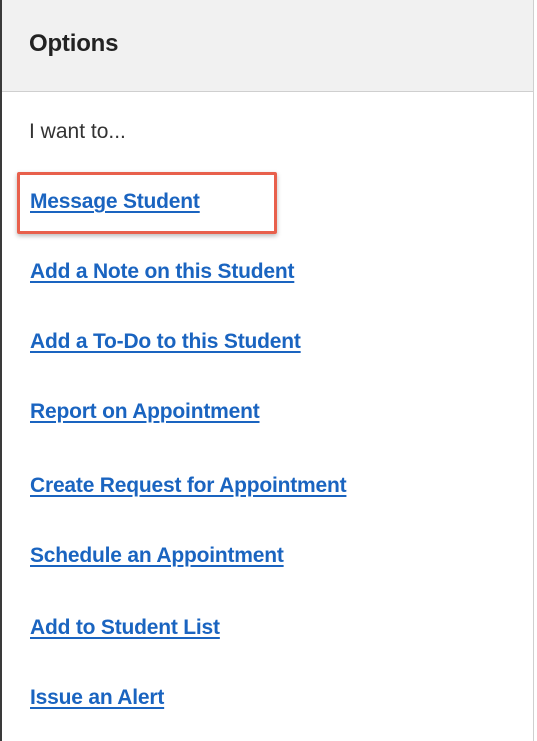 This screenshot has width=537, height=741. I want to click on report-on-appointment-link: Report on Appointment, so click(145, 412).